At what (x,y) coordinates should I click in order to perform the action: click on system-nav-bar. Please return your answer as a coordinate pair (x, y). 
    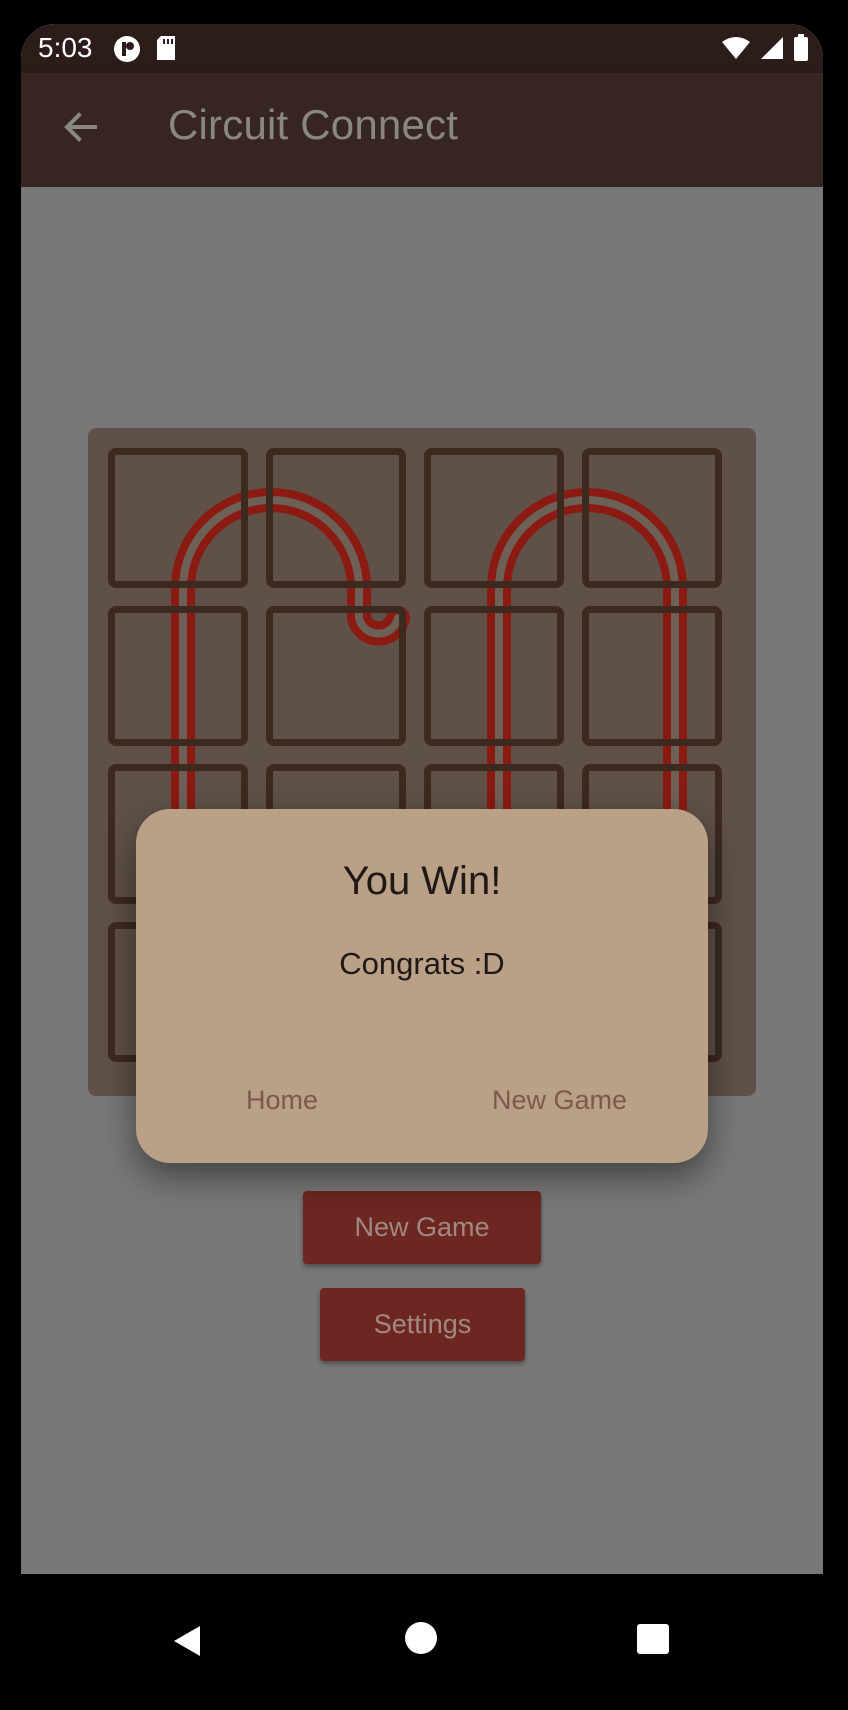
    Looking at the image, I should click on (424, 1642).